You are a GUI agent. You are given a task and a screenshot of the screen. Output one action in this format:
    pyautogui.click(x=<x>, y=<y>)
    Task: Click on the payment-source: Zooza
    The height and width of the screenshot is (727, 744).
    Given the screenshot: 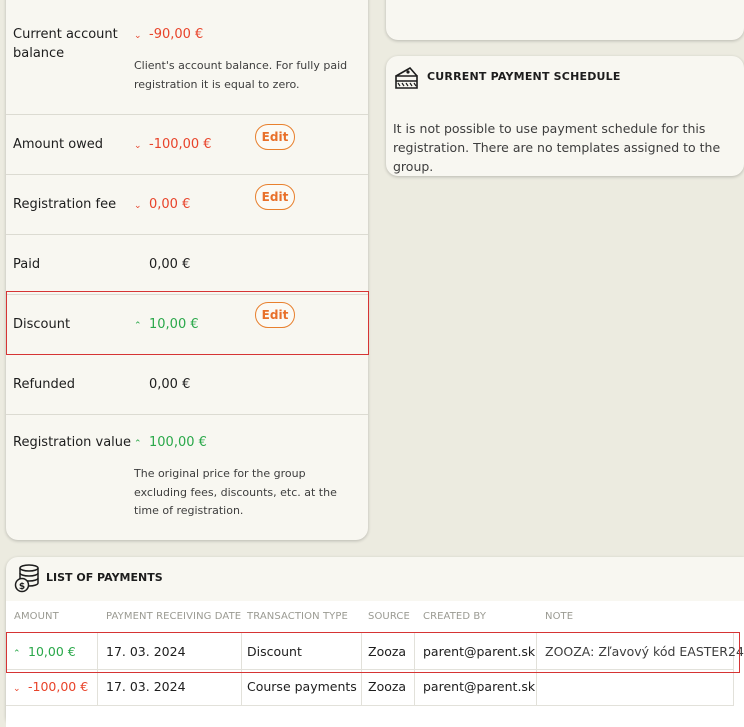 What is the action you would take?
    pyautogui.click(x=387, y=686)
    